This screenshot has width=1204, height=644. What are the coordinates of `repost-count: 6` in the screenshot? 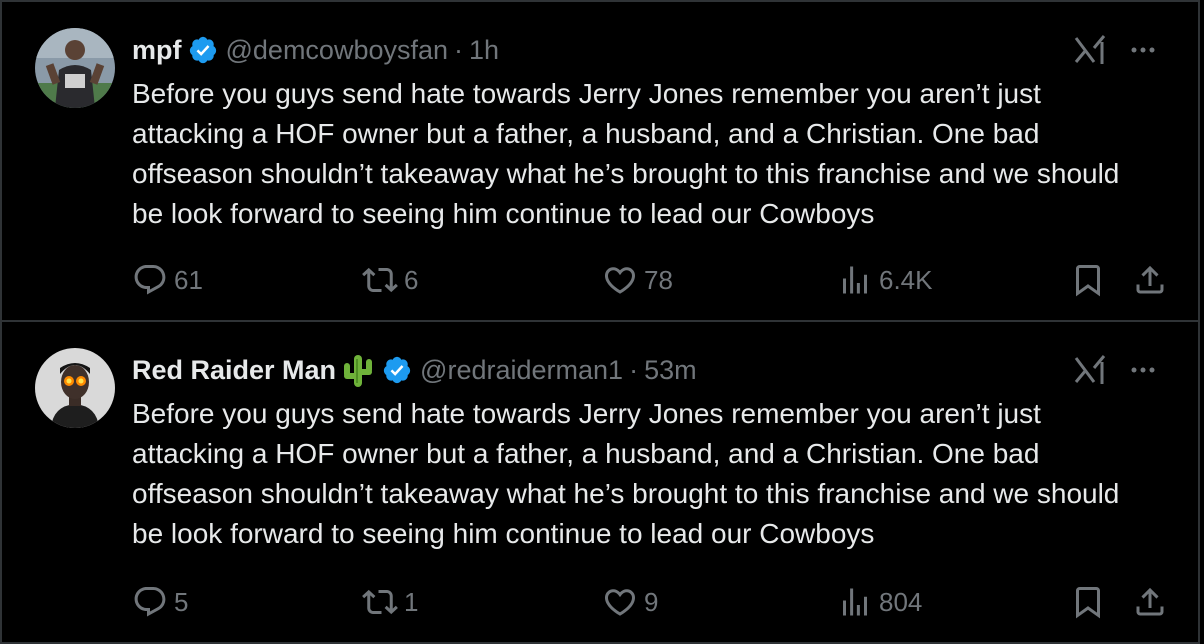 It's located at (411, 279).